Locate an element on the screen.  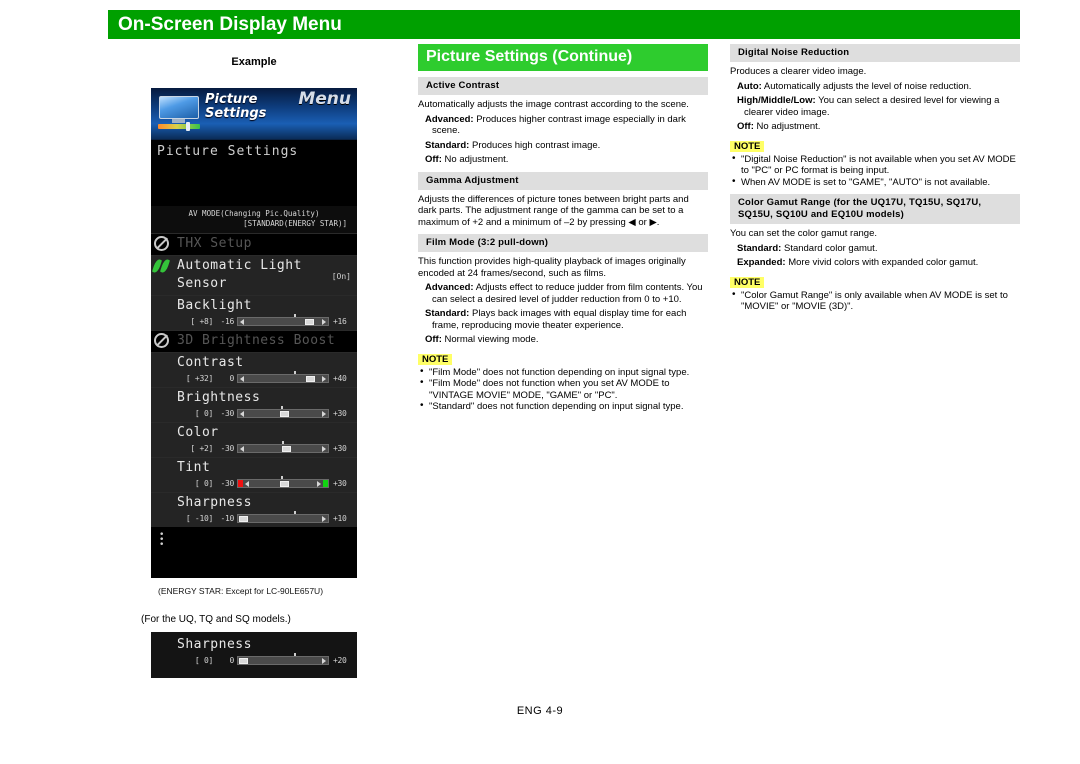
energy-star-note: (ENERGY STAR: Except for LC-90LE657U) is located at coordinates (263, 591).